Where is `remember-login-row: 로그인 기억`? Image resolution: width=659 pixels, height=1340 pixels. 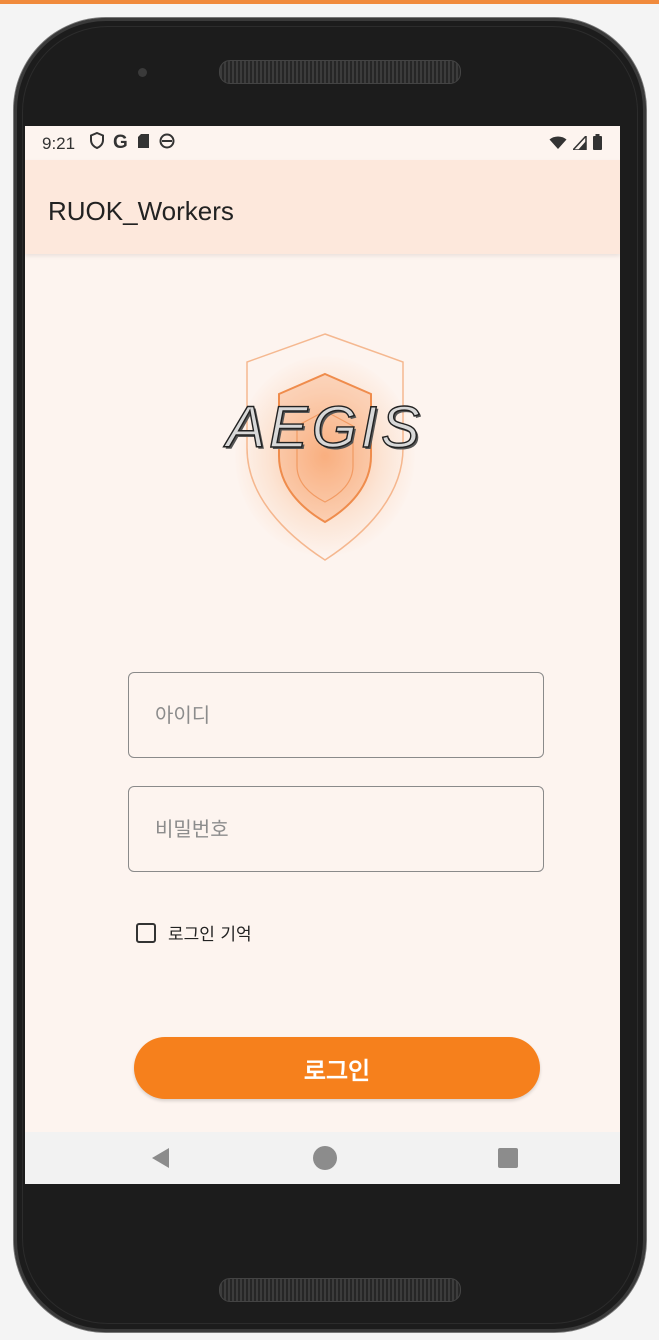
remember-login-row: 로그인 기억 is located at coordinates (194, 932).